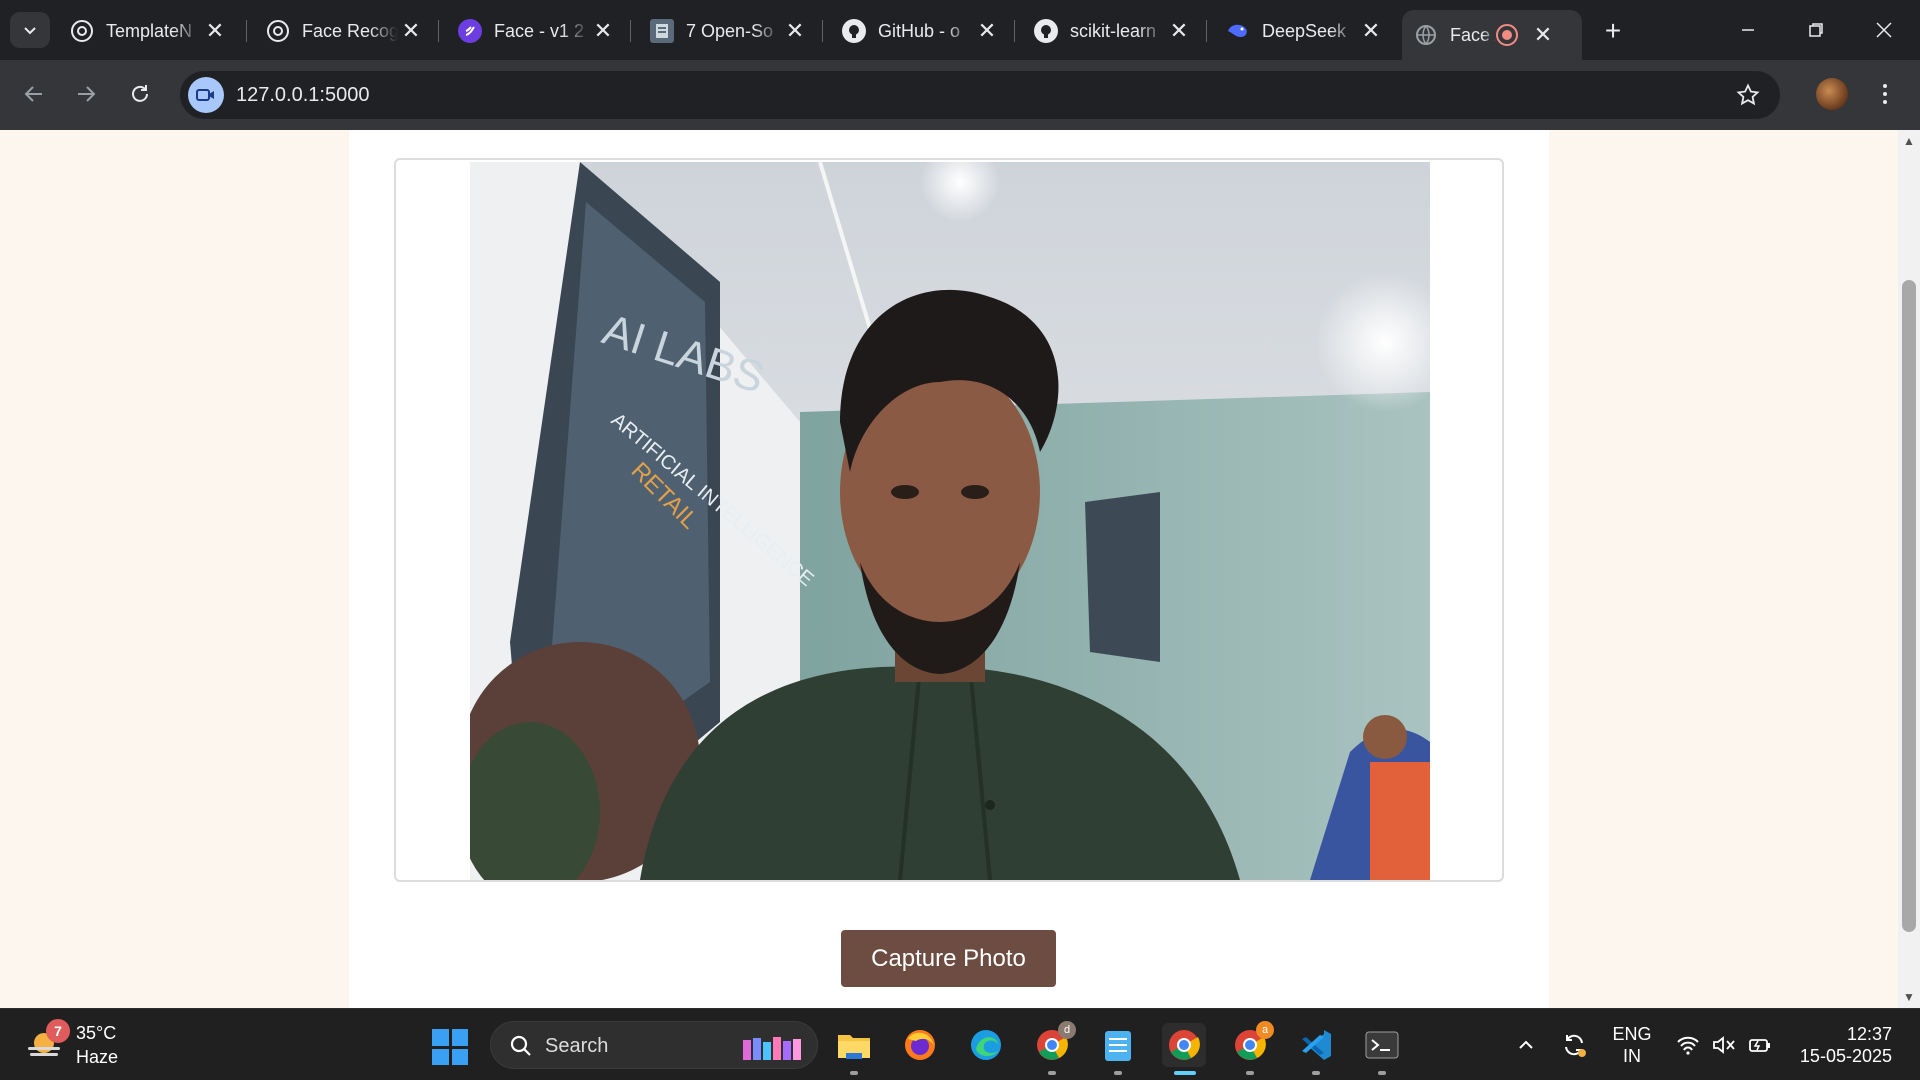 The height and width of the screenshot is (1080, 1920). Describe the element at coordinates (96, 1033) in the screenshot. I see `weather-temperature: 35°C` at that location.